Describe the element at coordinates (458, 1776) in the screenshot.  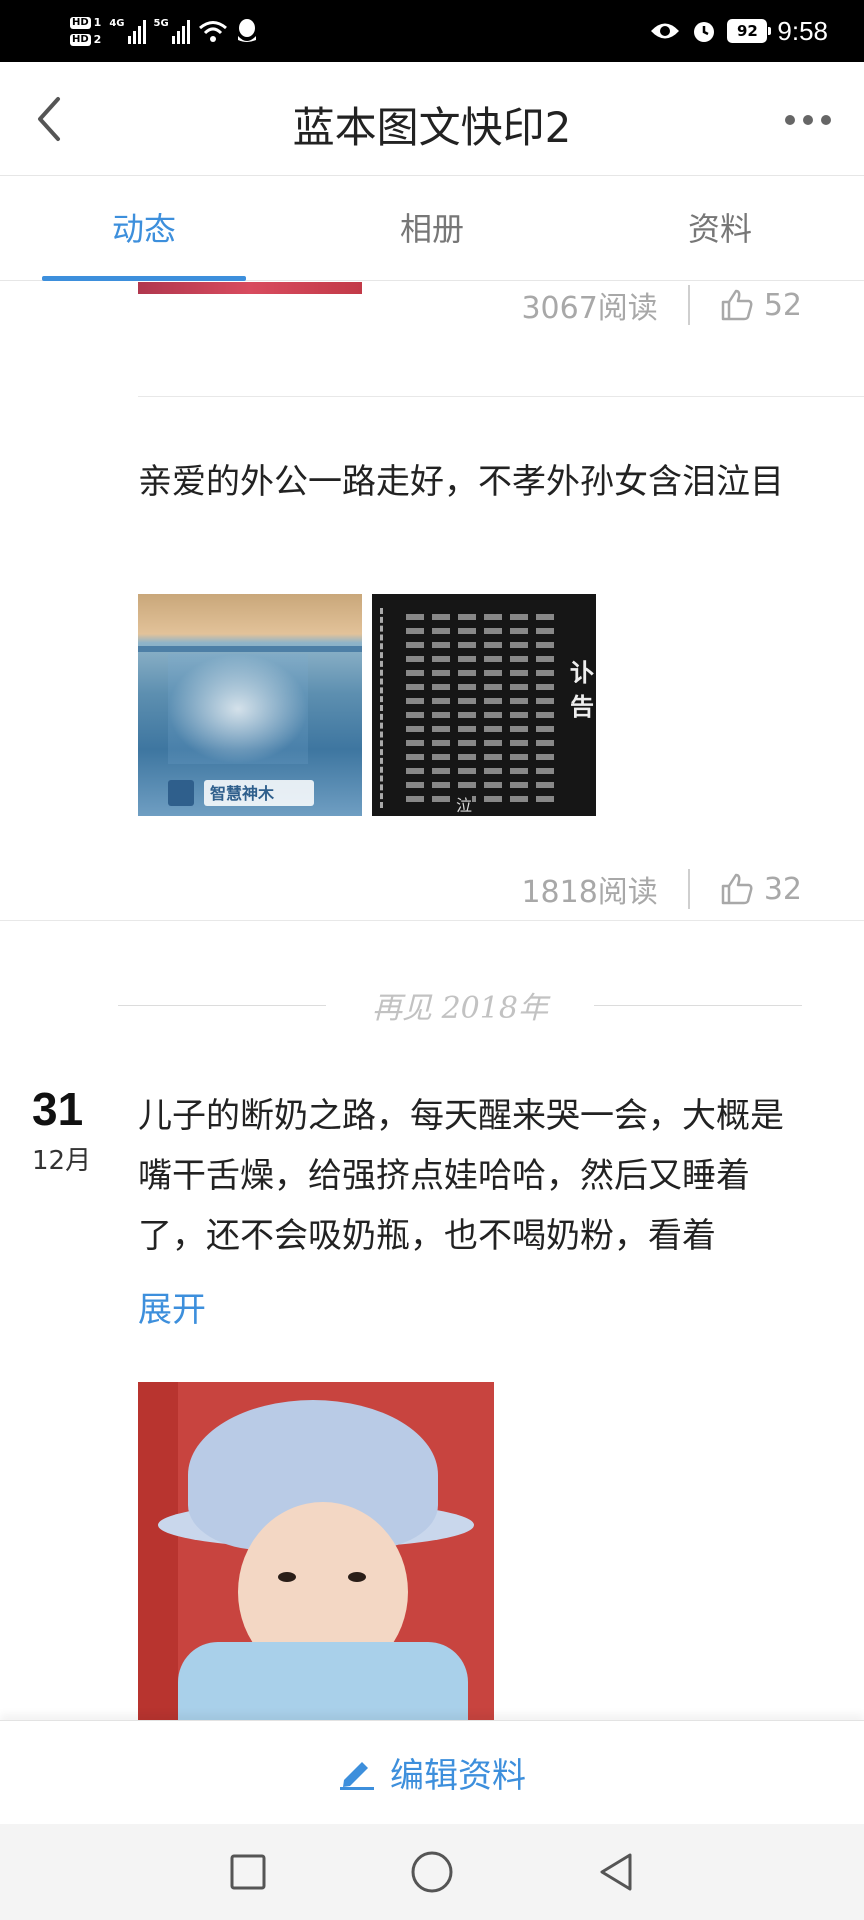
I see `edit-profile-label: 编辑资料` at that location.